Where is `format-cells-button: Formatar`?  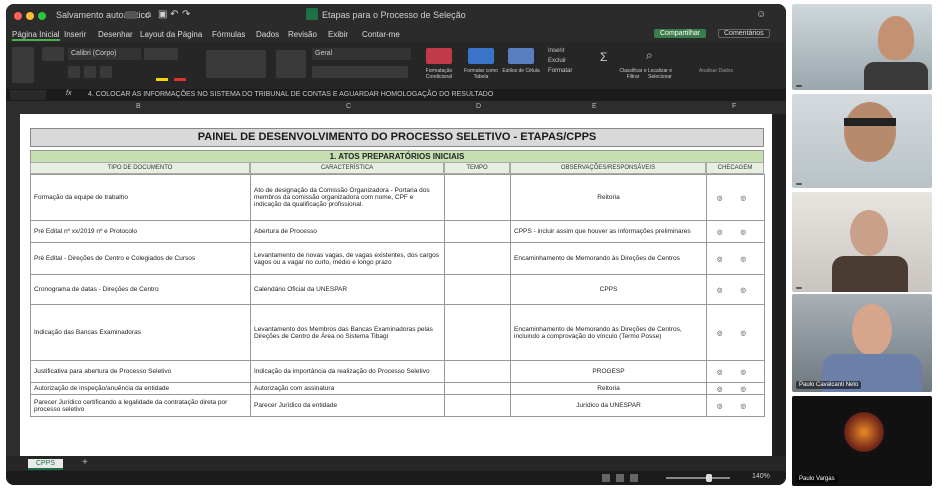 format-cells-button: Formatar is located at coordinates (560, 71).